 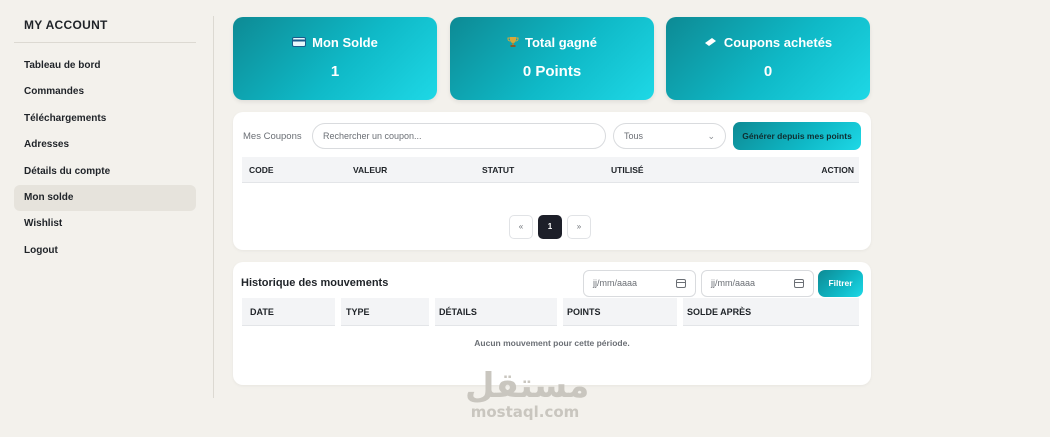 I want to click on balance-card-value: 1, so click(x=335, y=71).